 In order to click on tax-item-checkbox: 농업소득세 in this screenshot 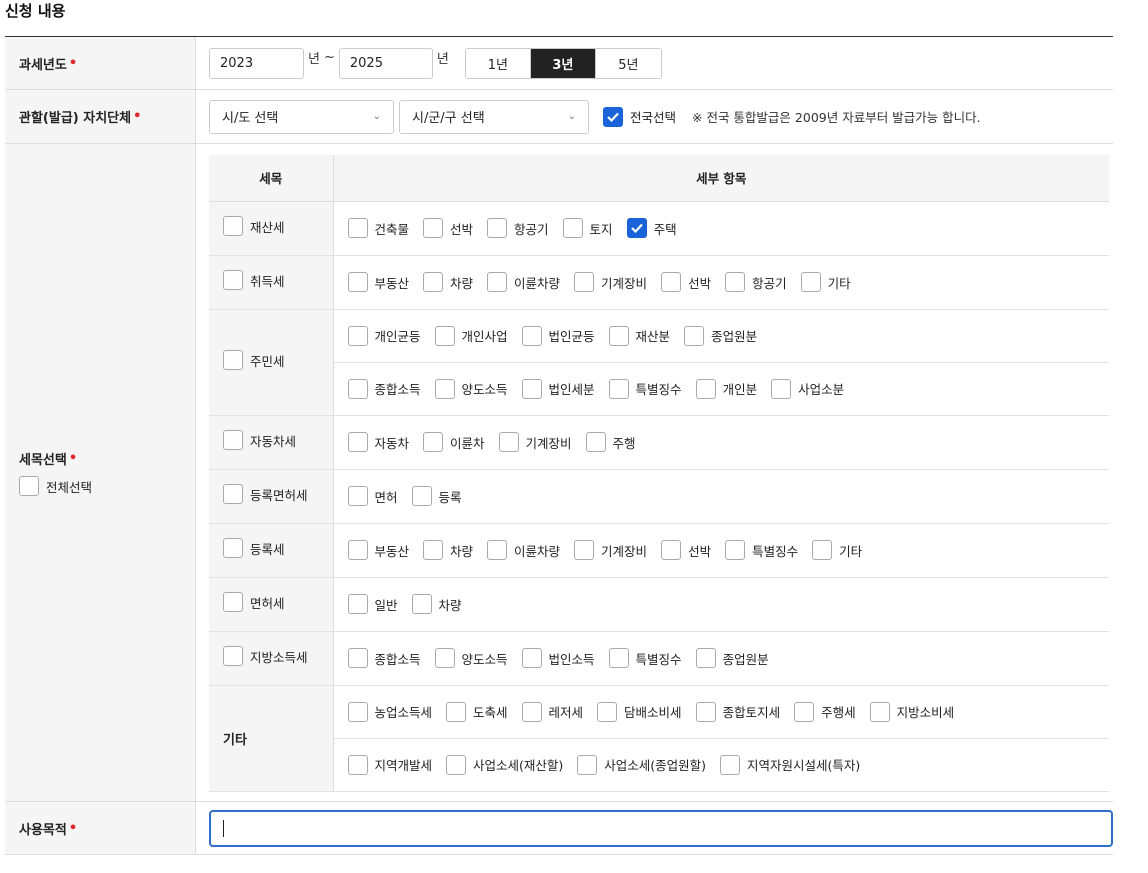, I will do `click(389, 711)`.